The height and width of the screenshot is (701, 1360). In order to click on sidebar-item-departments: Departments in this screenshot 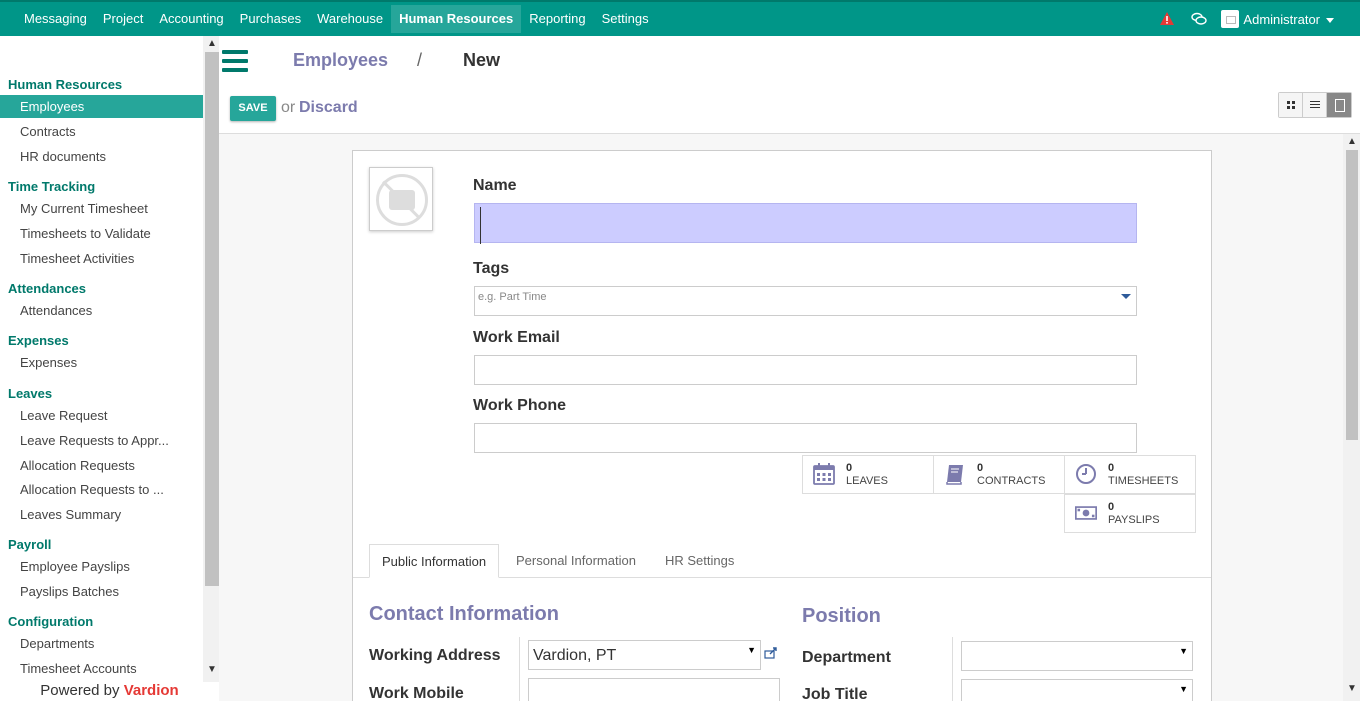, I will do `click(101, 643)`.